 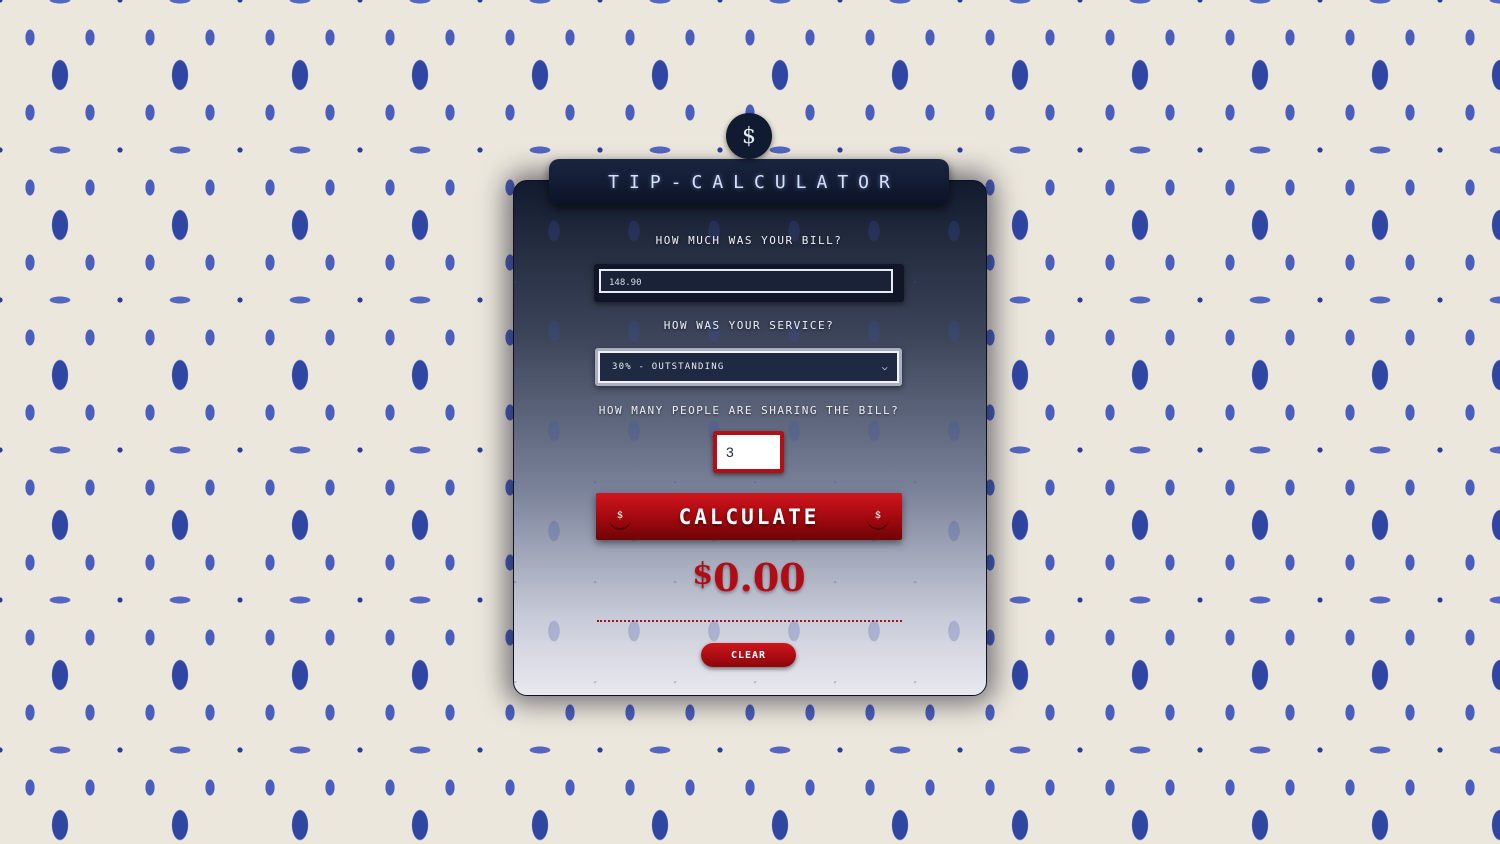 What do you see at coordinates (759, 577) in the screenshot?
I see `result-amount: 0.00` at bounding box center [759, 577].